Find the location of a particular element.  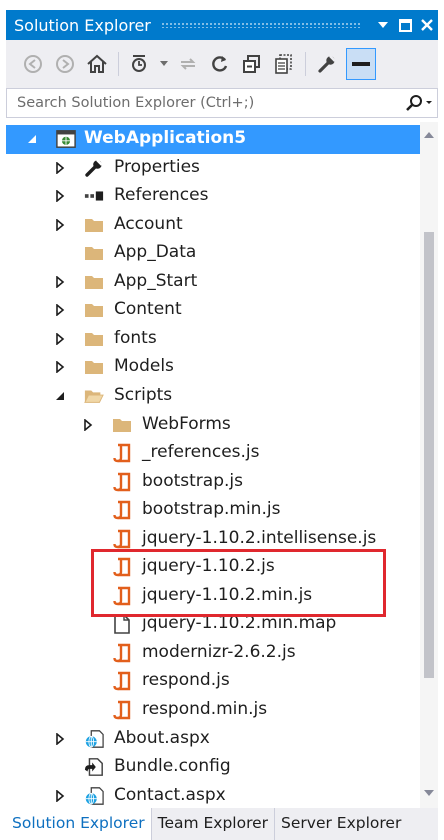

tree-item: Models is located at coordinates (213, 367).